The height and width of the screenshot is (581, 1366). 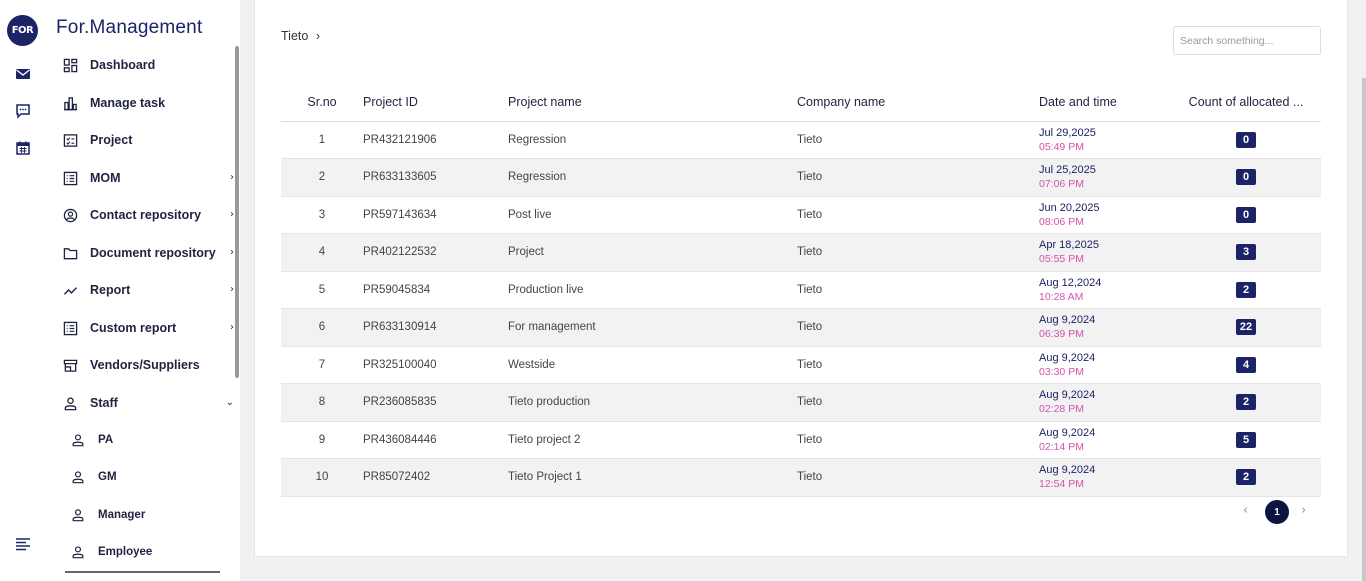 I want to click on sidebar-subitem-pa: PA, so click(x=145, y=440).